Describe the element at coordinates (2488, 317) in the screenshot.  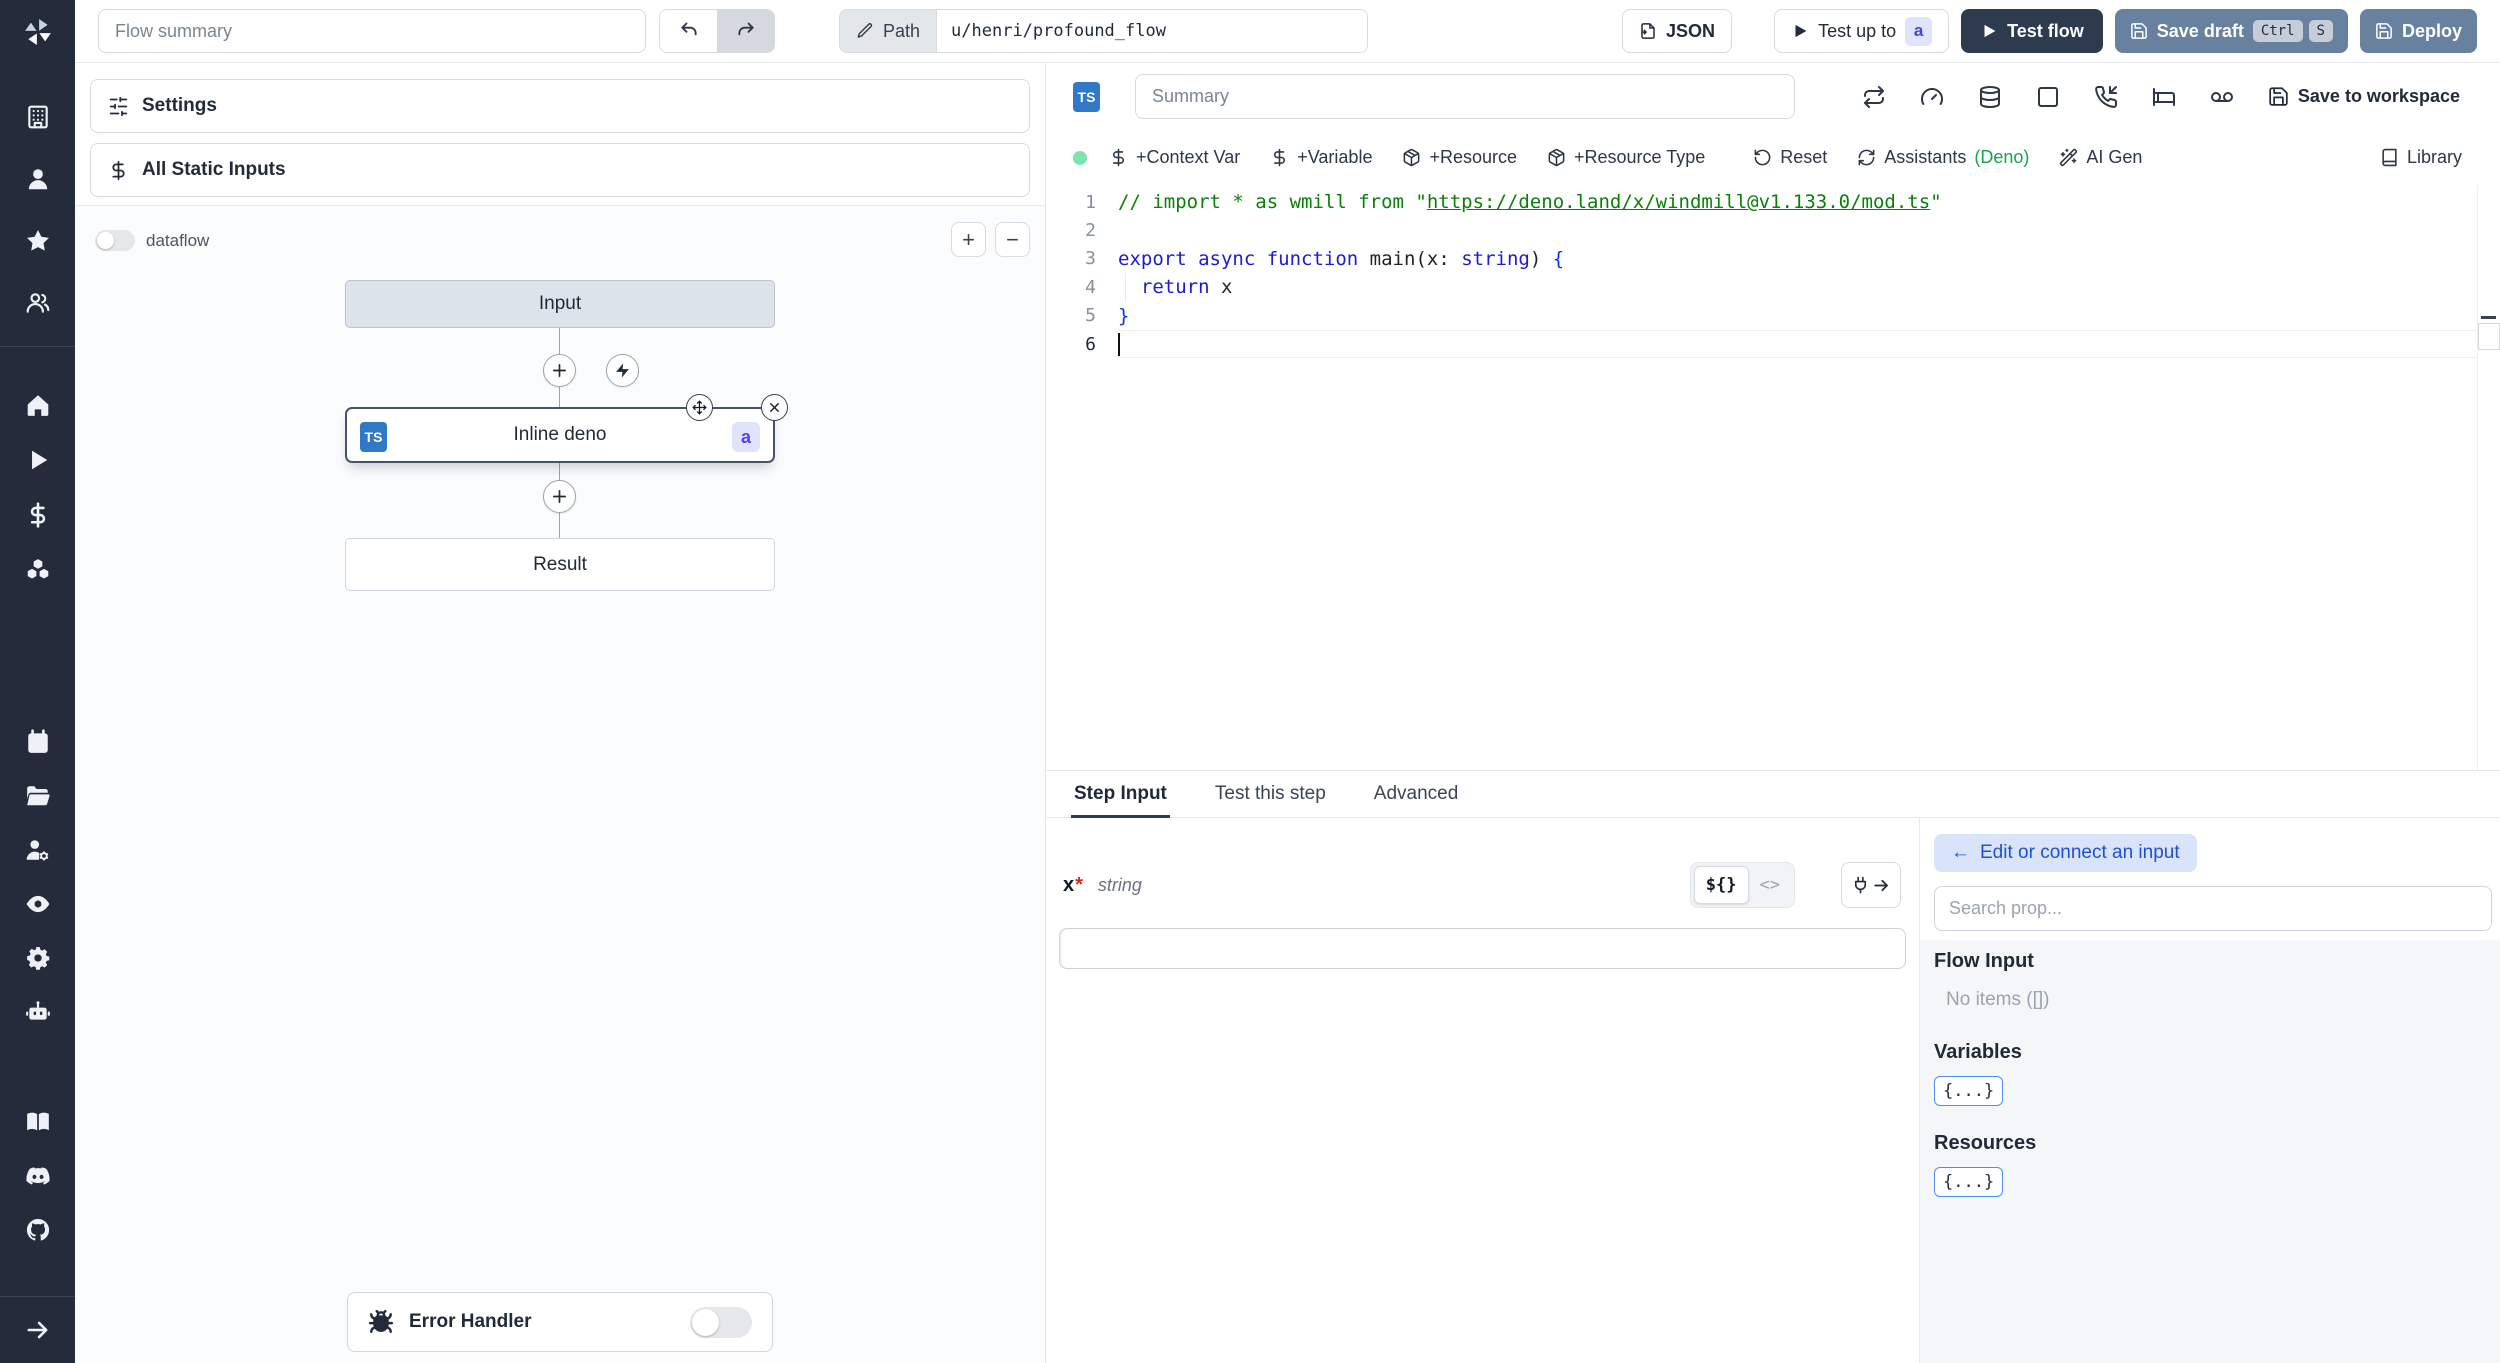
I see `cursor-position-marker` at that location.